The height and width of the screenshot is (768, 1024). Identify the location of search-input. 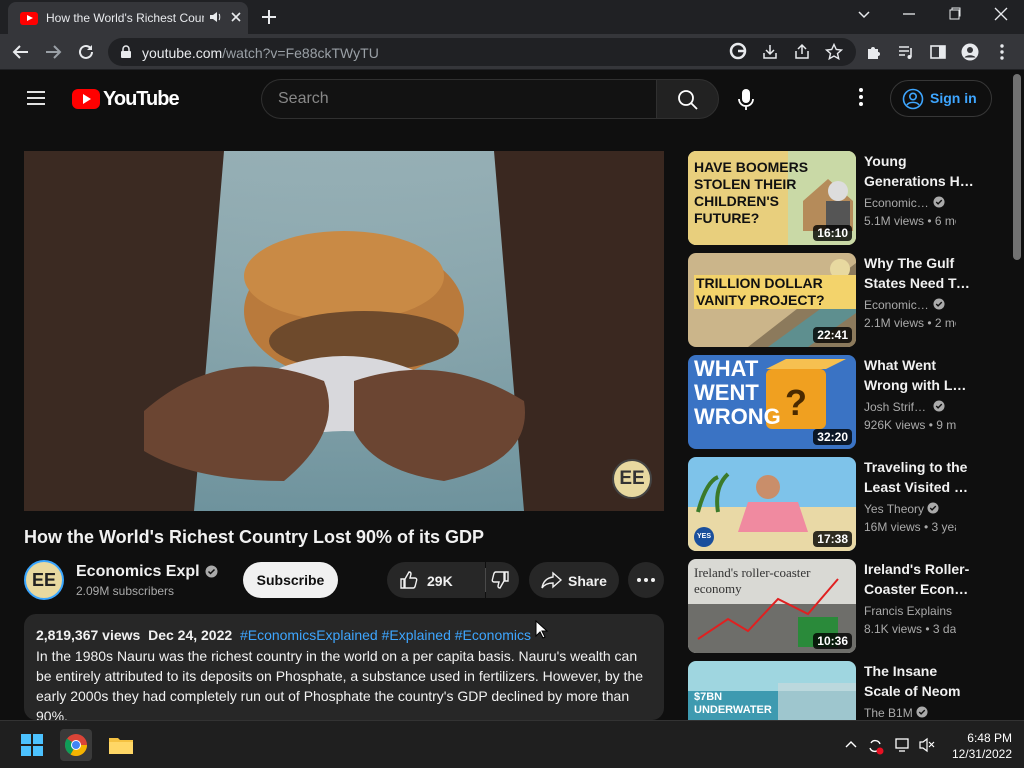
(458, 99).